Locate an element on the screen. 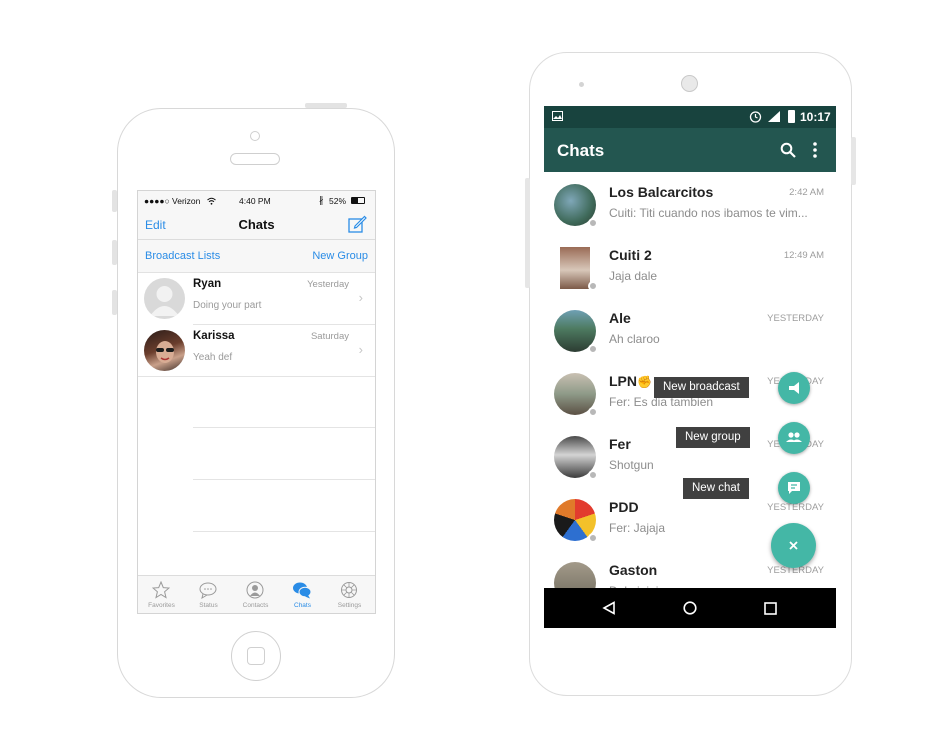 The width and height of the screenshot is (952, 744). chat-name: Los Balcarcitos is located at coordinates (661, 192).